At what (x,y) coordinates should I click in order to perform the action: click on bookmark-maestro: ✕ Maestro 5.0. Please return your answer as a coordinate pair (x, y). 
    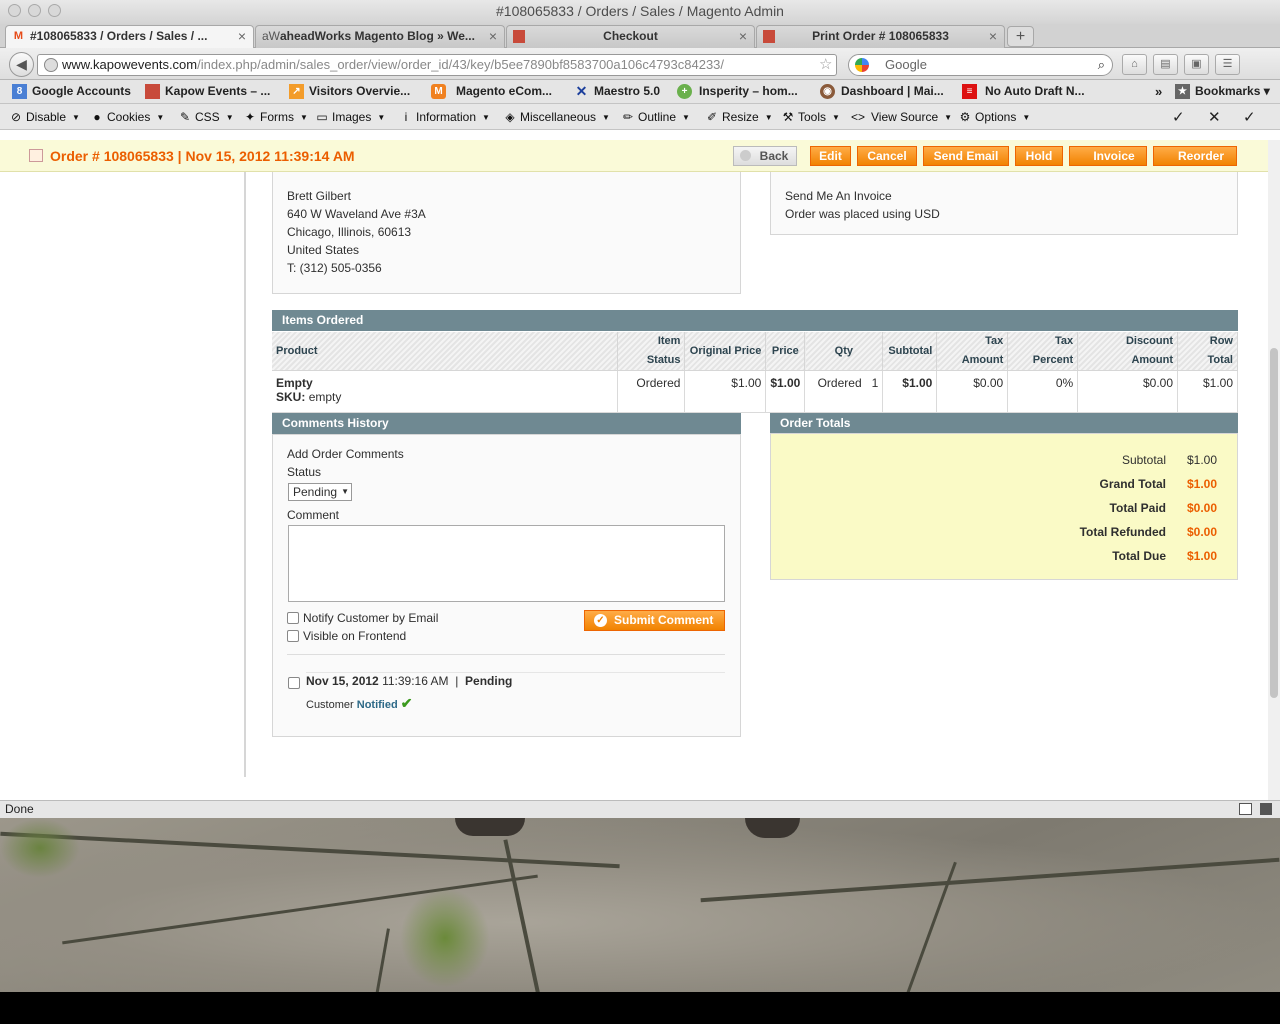
    Looking at the image, I should click on (617, 91).